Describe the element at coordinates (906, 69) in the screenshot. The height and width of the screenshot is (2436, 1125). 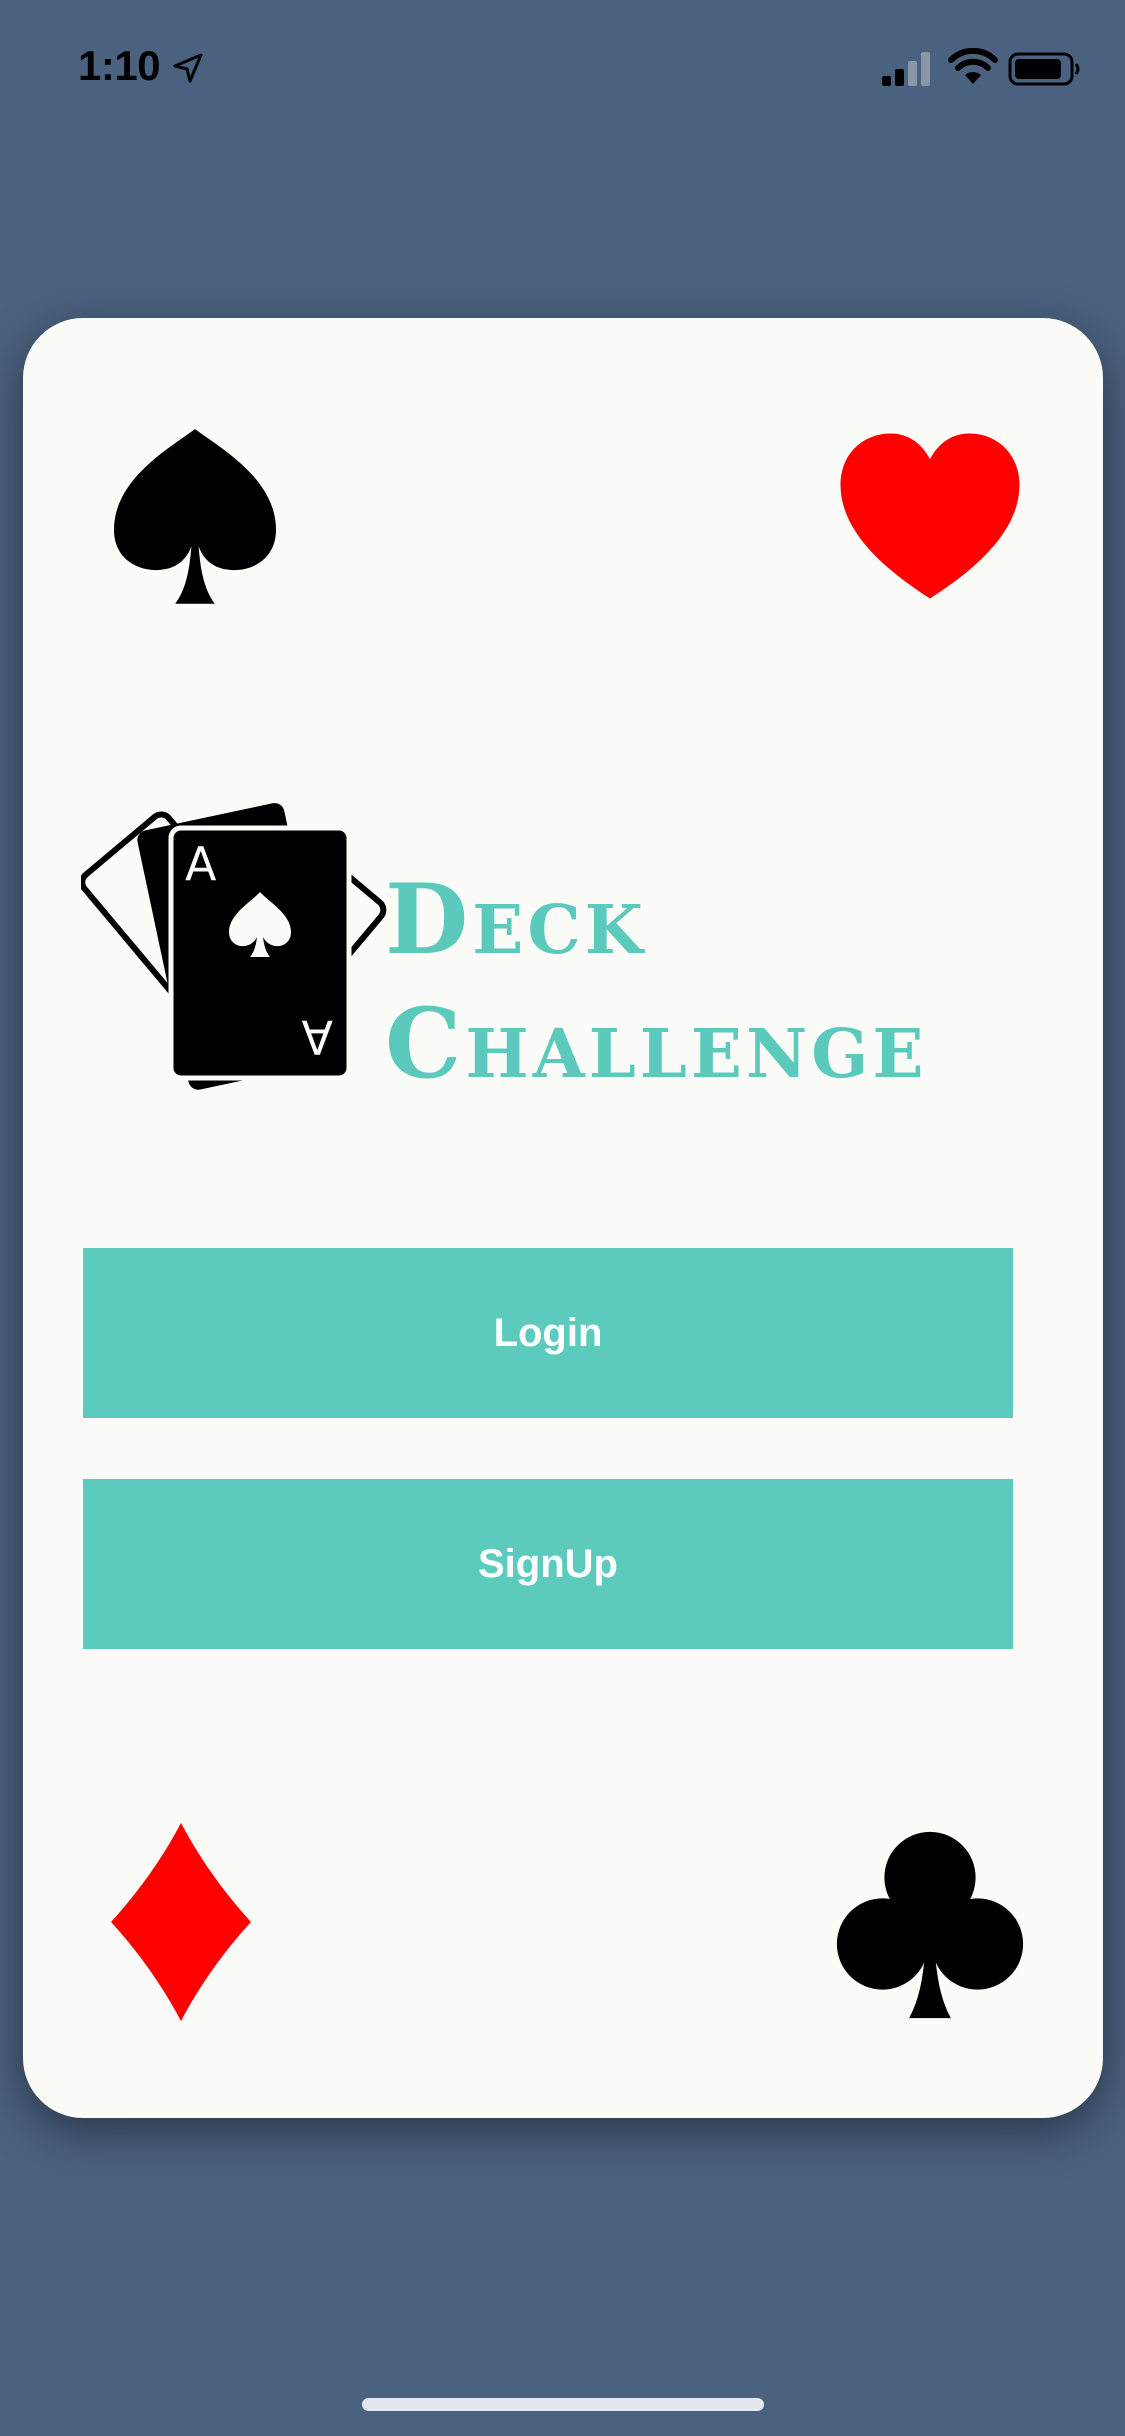
I see `cellular-signal-icon` at that location.